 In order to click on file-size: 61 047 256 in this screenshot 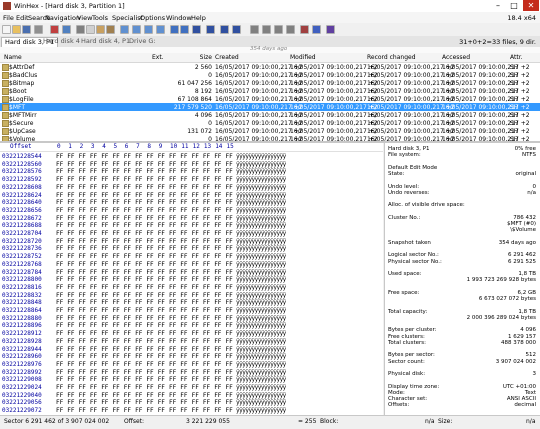, I will do `click(194, 83)`.